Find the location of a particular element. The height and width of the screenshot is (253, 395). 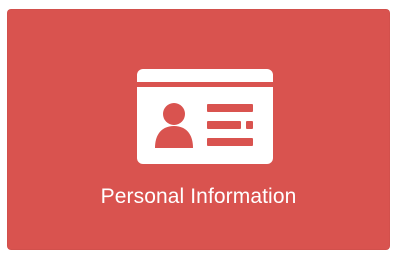

id-card-icon is located at coordinates (205, 116).